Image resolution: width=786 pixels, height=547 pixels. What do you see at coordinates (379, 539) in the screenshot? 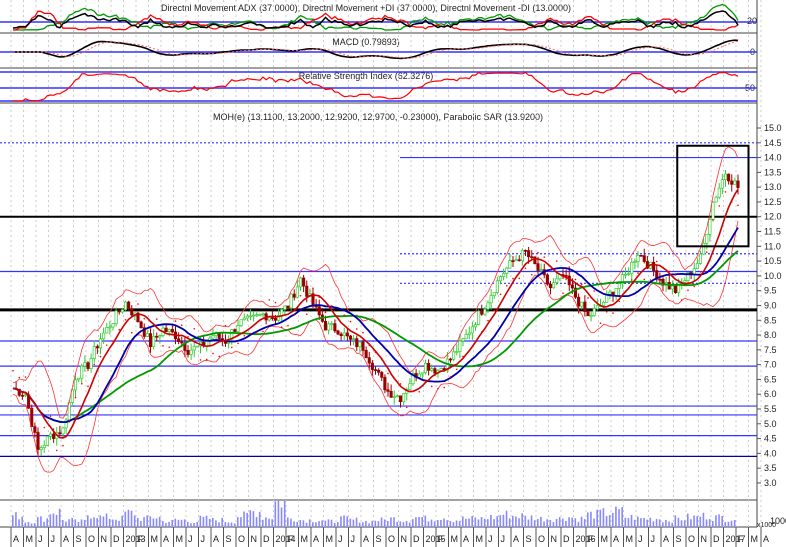
I see `x-tick-label: S` at bounding box center [379, 539].